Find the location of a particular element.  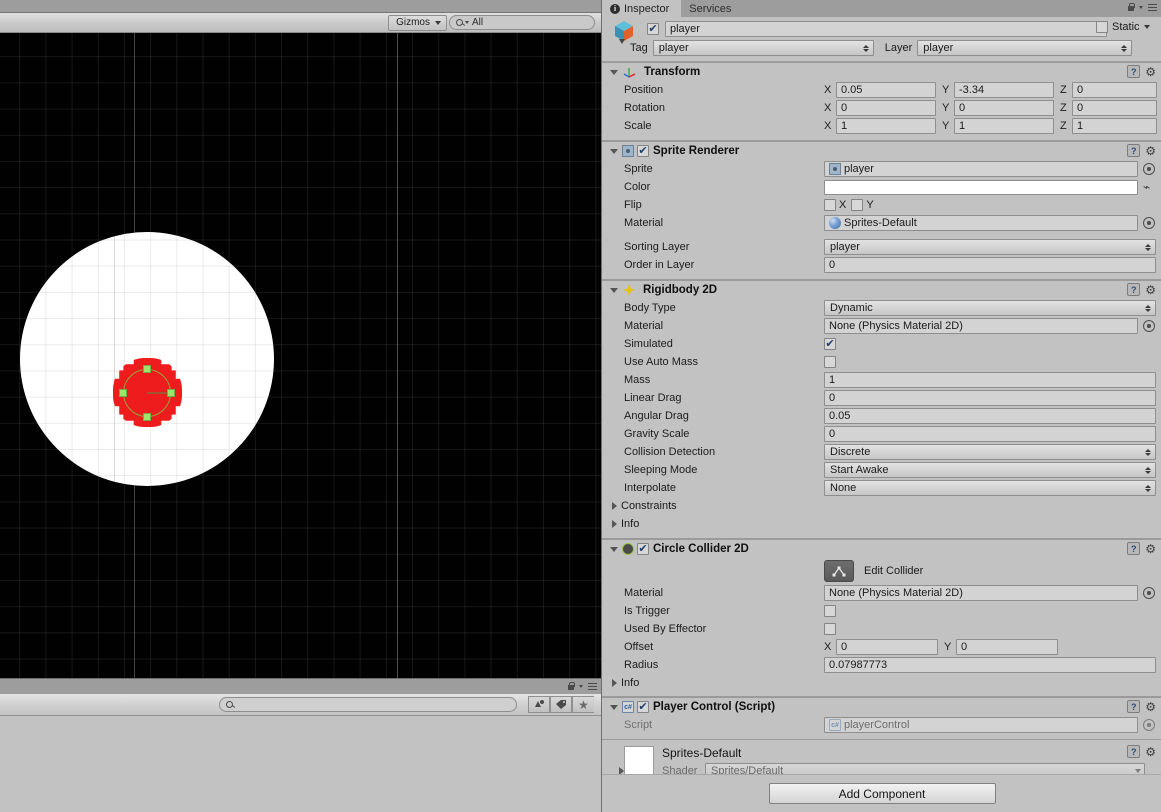

material-value: Sprites-Default is located at coordinates (880, 223).